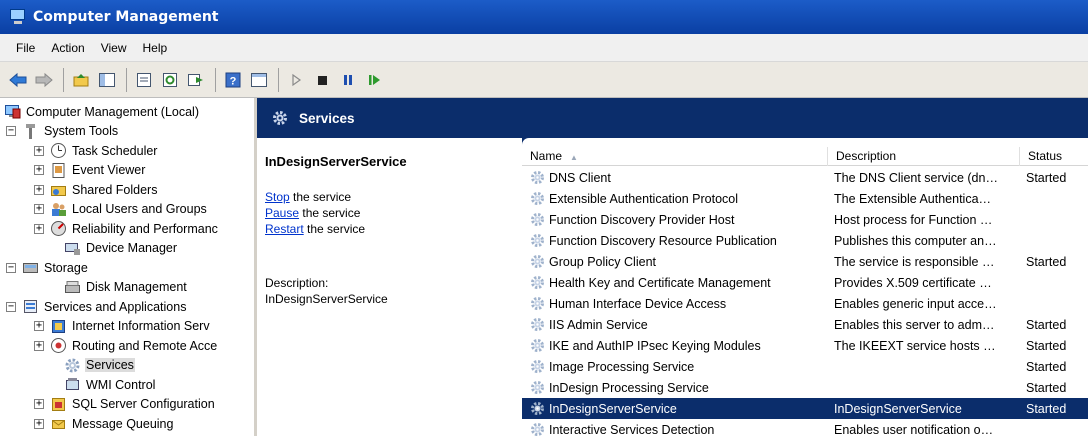 The height and width of the screenshot is (436, 1088). I want to click on tree-item-disk-management: Disk Management, so click(126, 287).